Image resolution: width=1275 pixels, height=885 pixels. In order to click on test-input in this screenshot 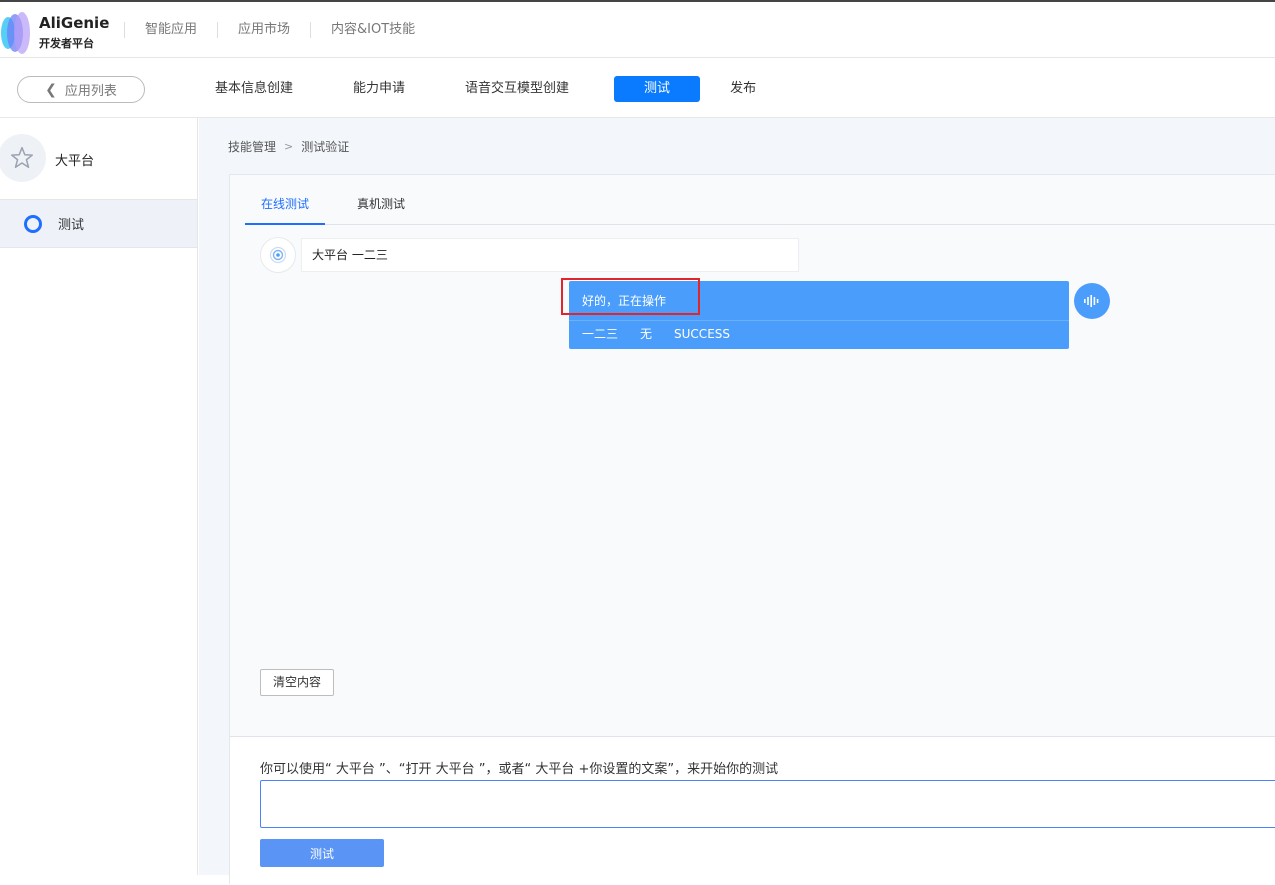, I will do `click(767, 804)`.